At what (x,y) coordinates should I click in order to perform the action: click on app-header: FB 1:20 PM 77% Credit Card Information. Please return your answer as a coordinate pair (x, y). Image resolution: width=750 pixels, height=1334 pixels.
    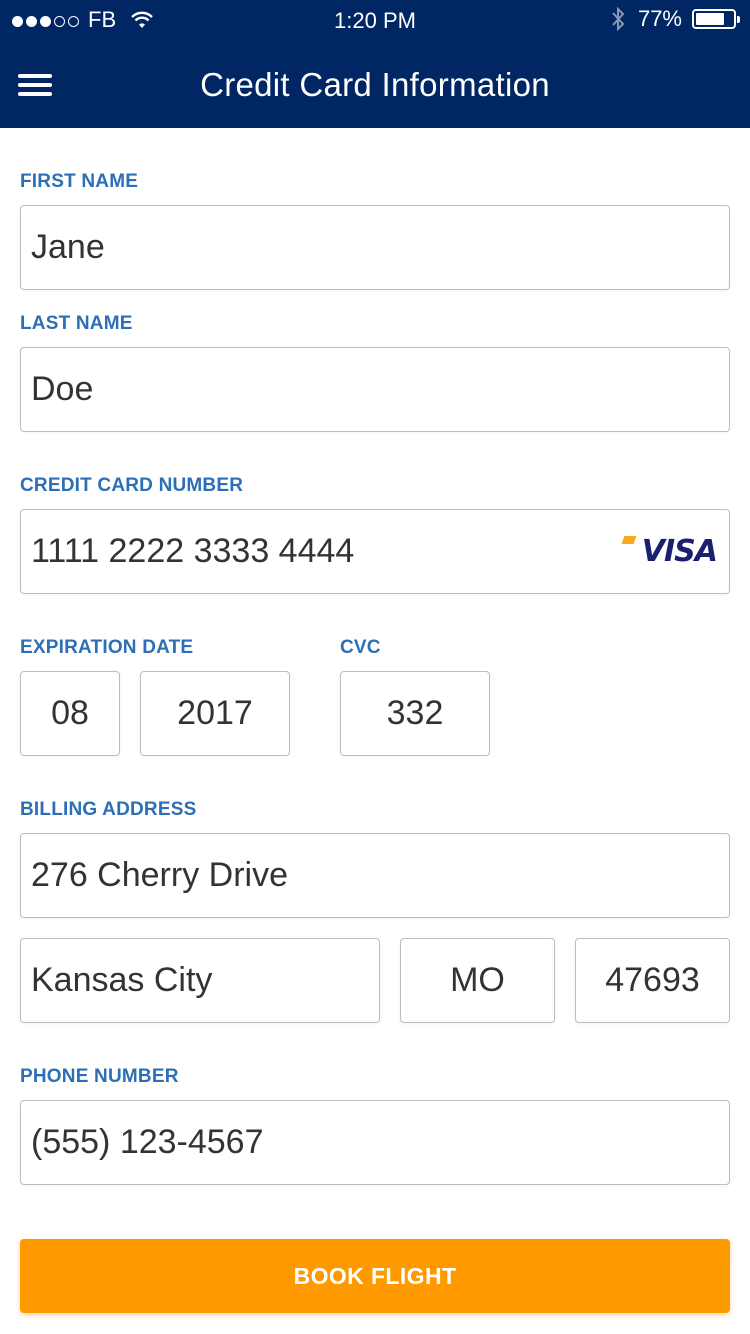
    Looking at the image, I should click on (375, 64).